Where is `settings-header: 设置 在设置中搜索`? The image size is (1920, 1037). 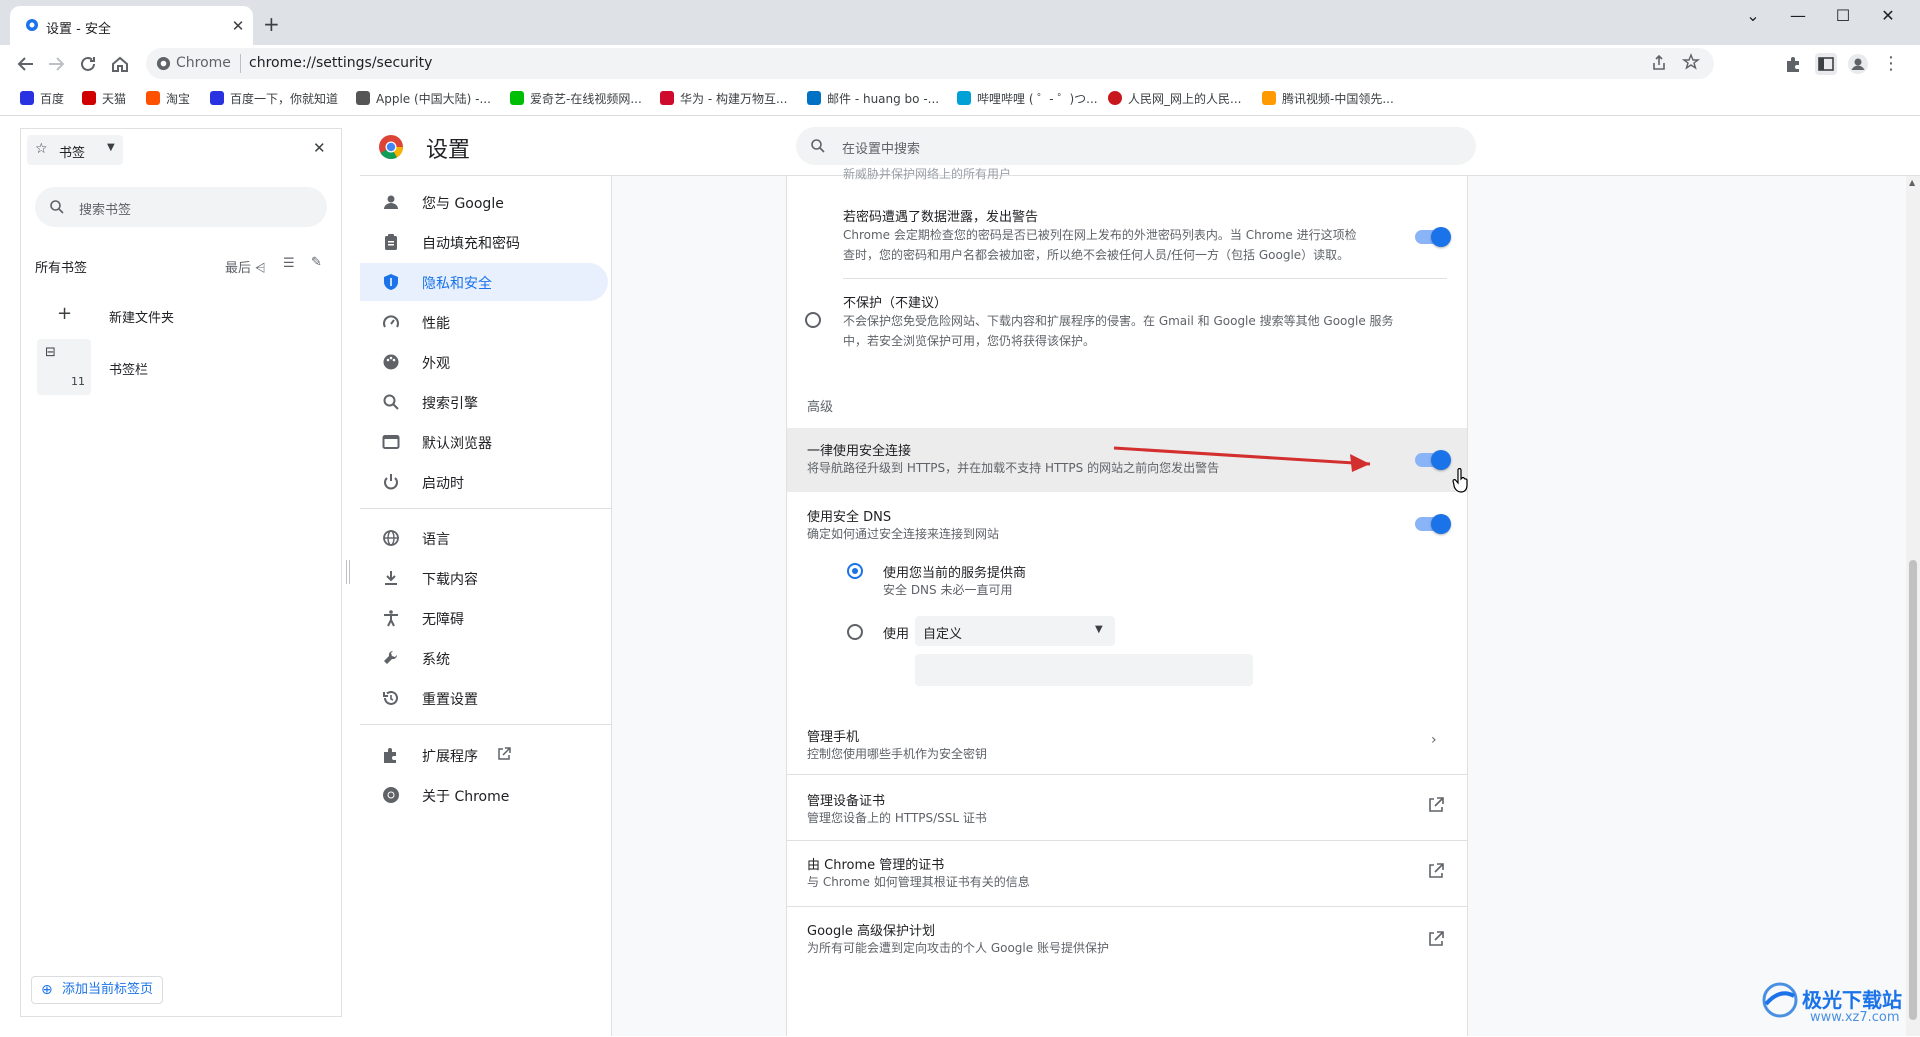 settings-header: 设置 在设置中搜索 is located at coordinates (1140, 147).